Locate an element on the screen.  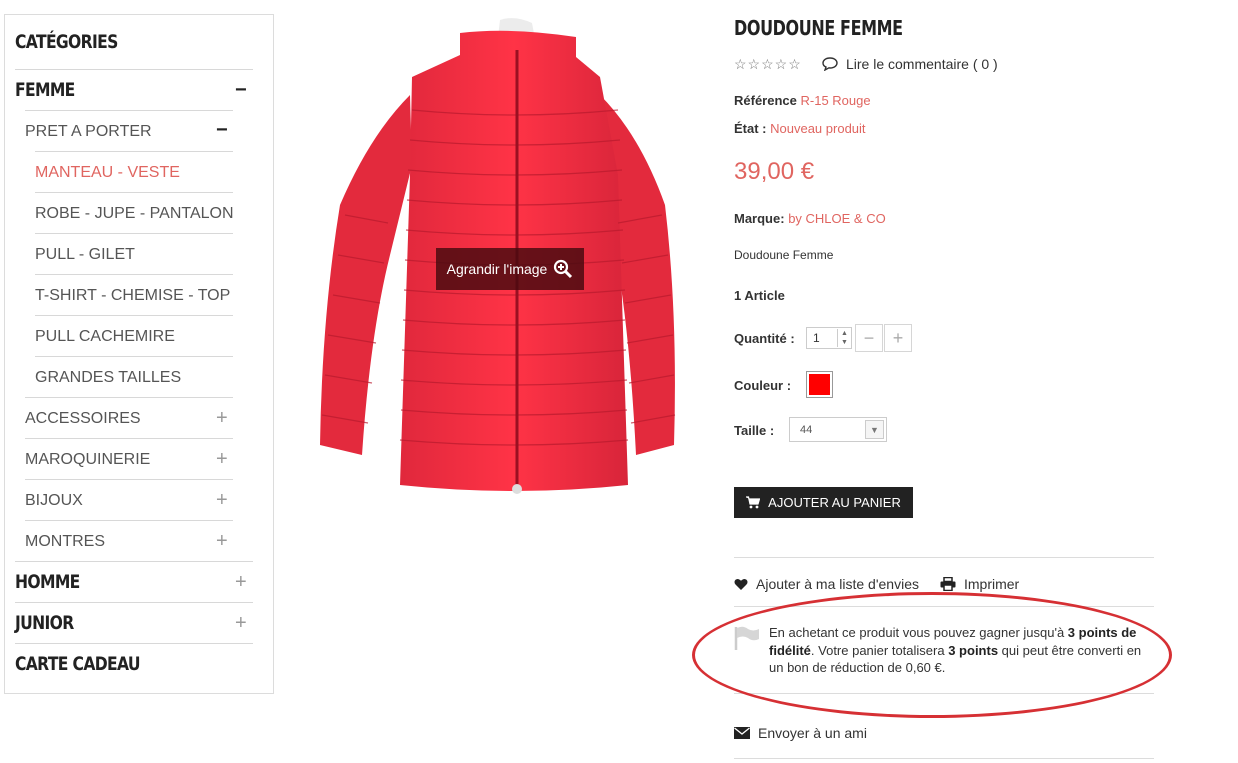
envelope-icon is located at coordinates (742, 733).